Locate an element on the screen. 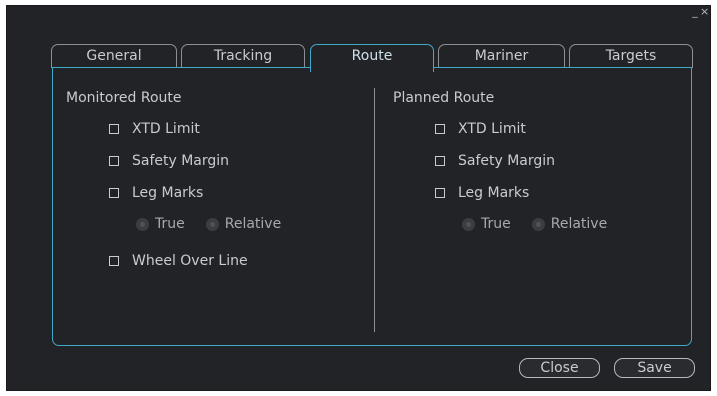 This screenshot has height=396, width=717. planned-leg-marks-label: Leg Marks is located at coordinates (494, 193).